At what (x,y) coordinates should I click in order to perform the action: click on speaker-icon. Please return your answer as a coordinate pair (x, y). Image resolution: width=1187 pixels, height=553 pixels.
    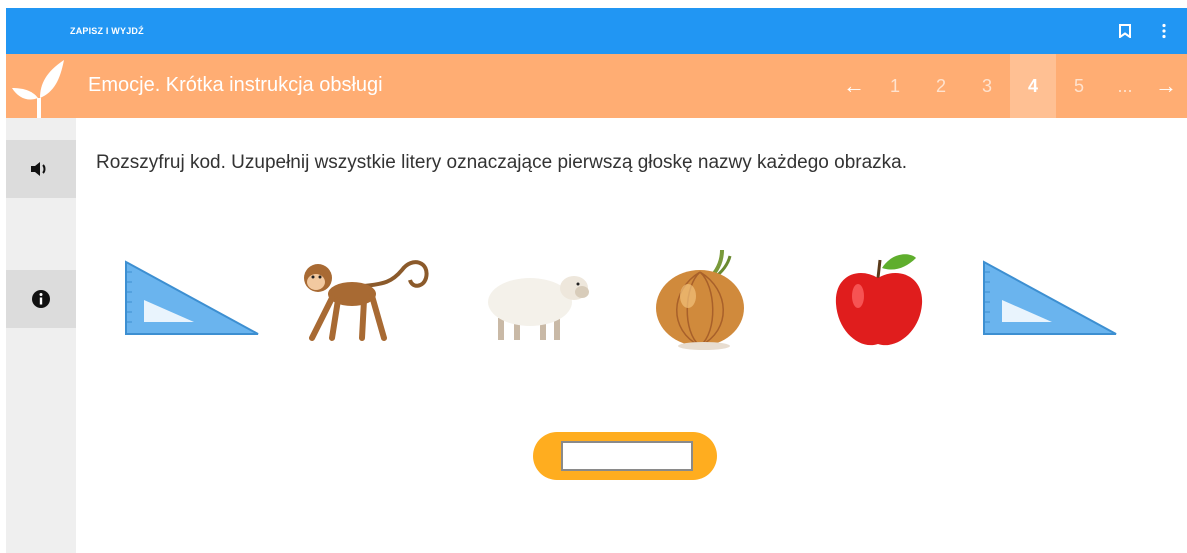
    Looking at the image, I should click on (38, 169).